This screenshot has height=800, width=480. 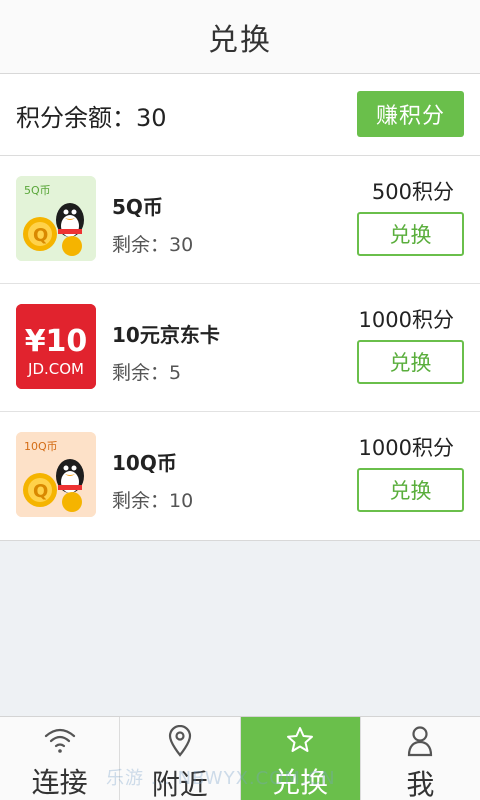 What do you see at coordinates (420, 758) in the screenshot?
I see `nav-item-me: 我` at bounding box center [420, 758].